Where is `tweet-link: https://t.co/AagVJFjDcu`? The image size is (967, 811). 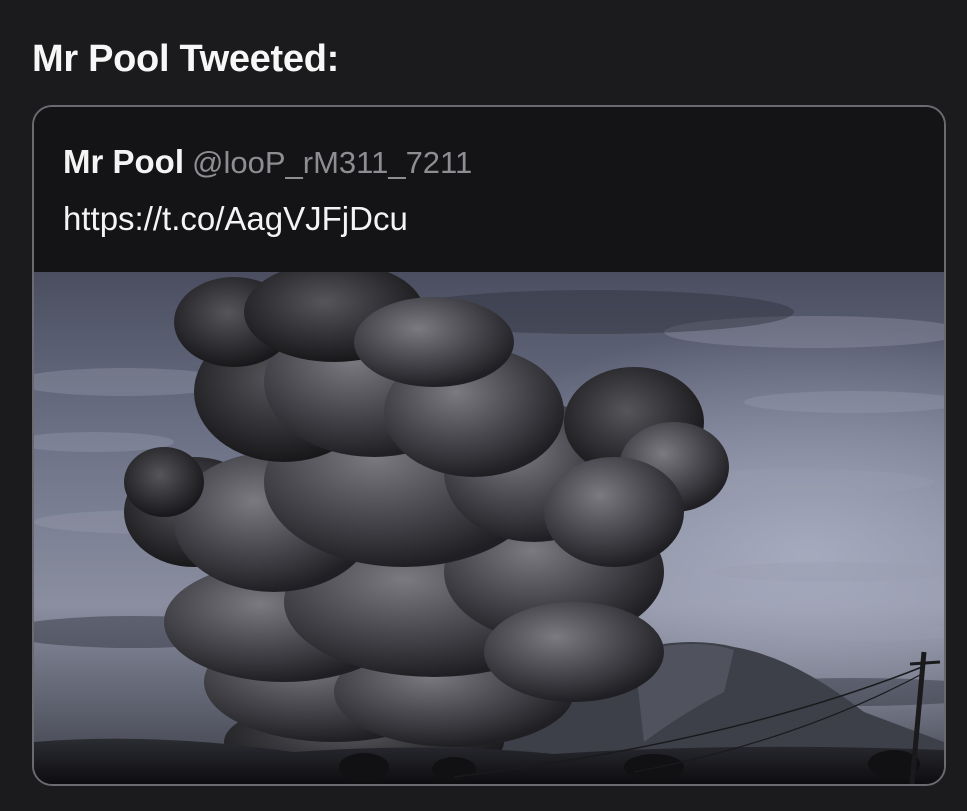 tweet-link: https://t.co/AagVJFjDcu is located at coordinates (235, 219).